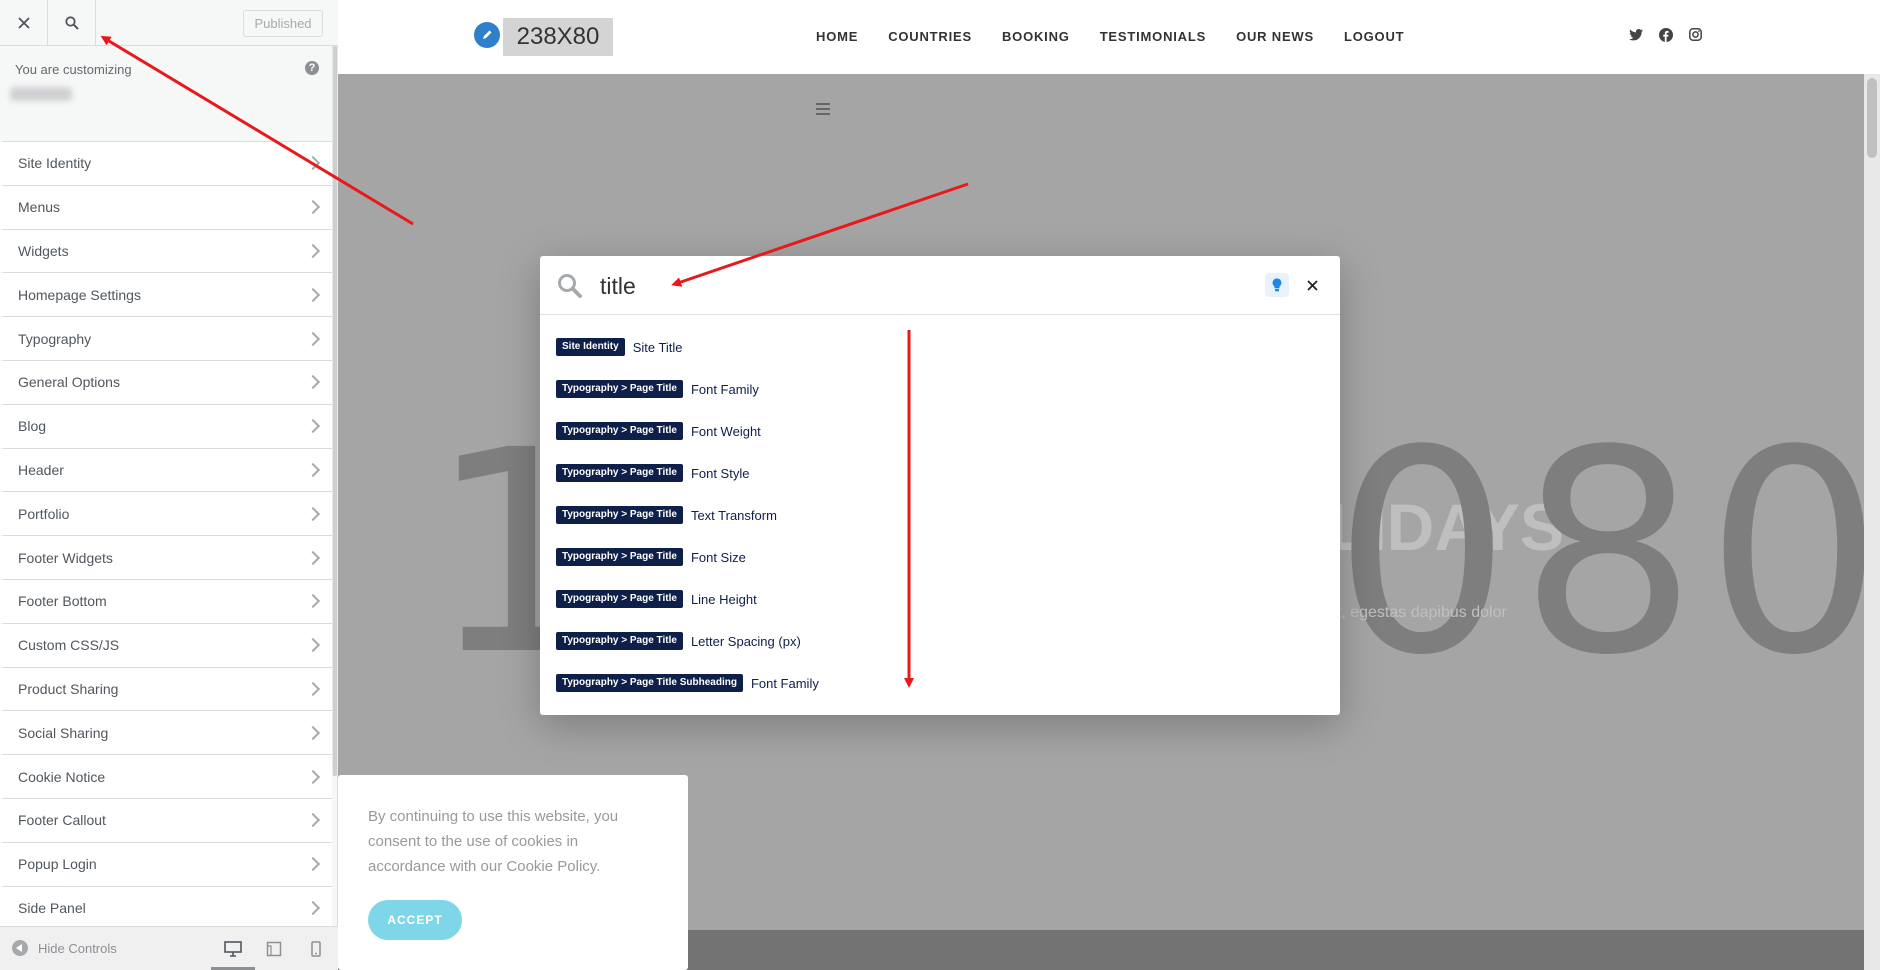  Describe the element at coordinates (166, 469) in the screenshot. I see `sidebar-item-header: Header` at that location.